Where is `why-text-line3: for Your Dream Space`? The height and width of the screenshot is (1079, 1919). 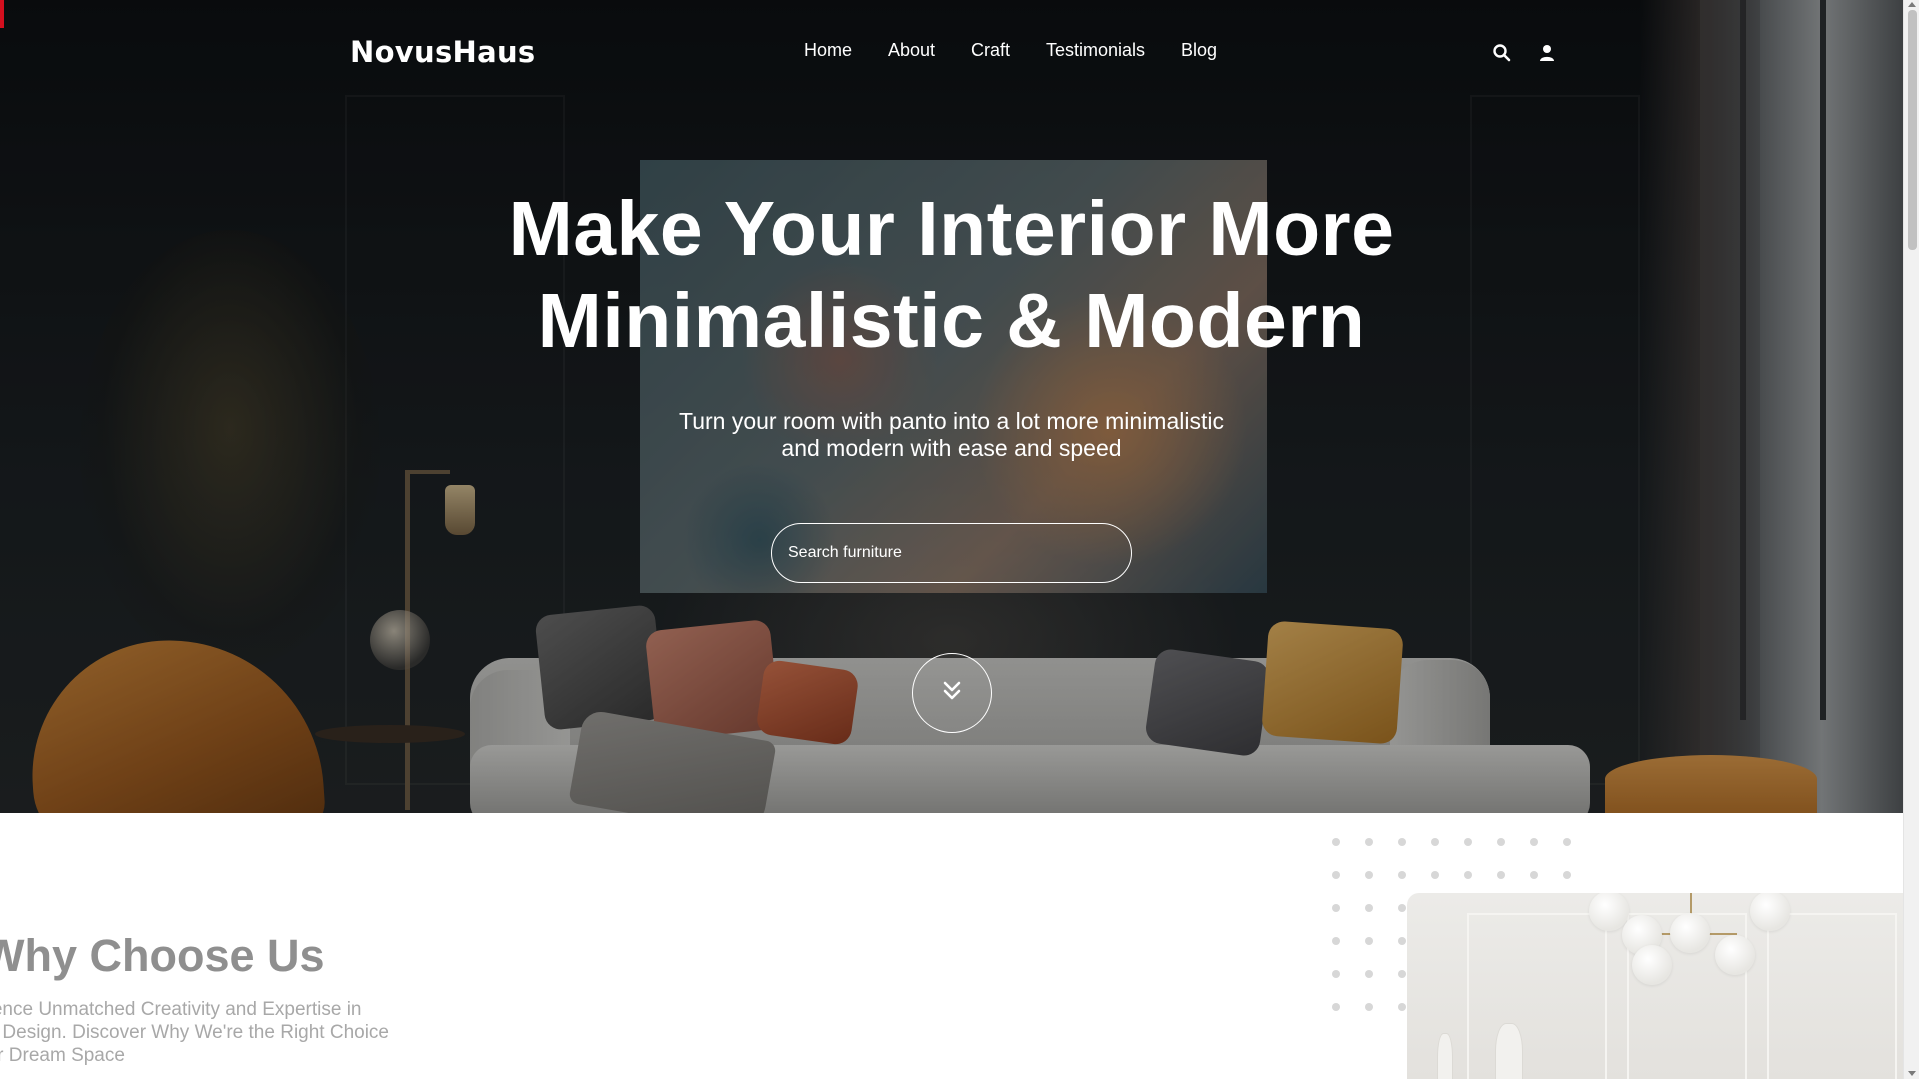 why-text-line3: for Your Dream Space is located at coordinates (62, 1055).